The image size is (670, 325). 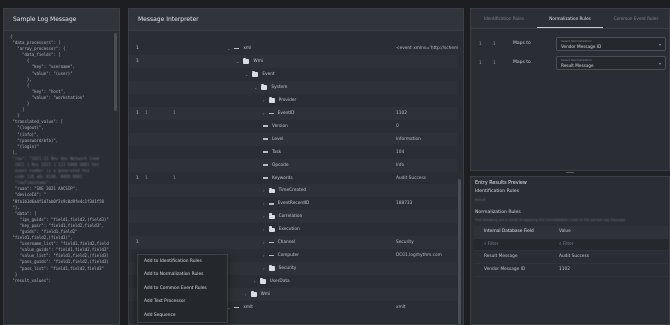 I want to click on tree-node: ⌄ xml, so click(x=239, y=48).